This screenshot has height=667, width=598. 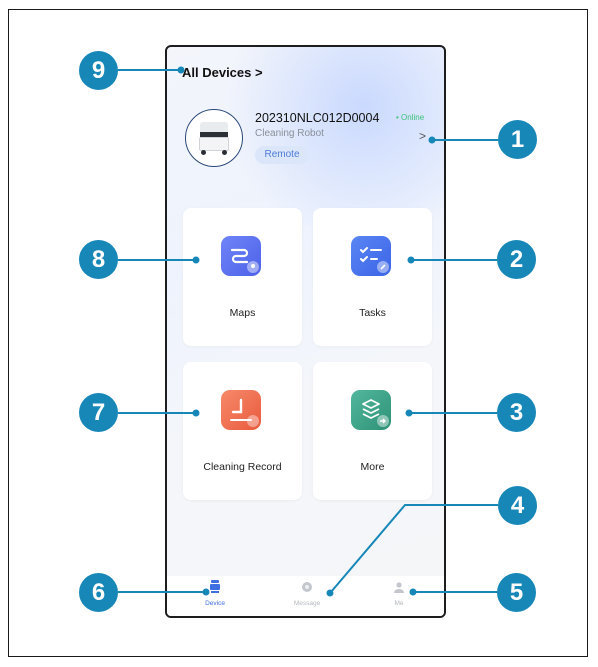 I want to click on tab-message-label: Message, so click(x=307, y=603).